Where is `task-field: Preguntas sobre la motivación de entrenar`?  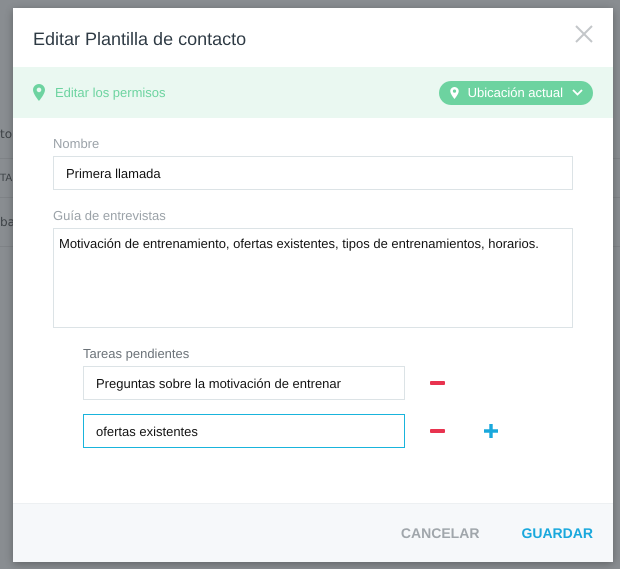 task-field: Preguntas sobre la motivación de entrenar is located at coordinates (244, 383).